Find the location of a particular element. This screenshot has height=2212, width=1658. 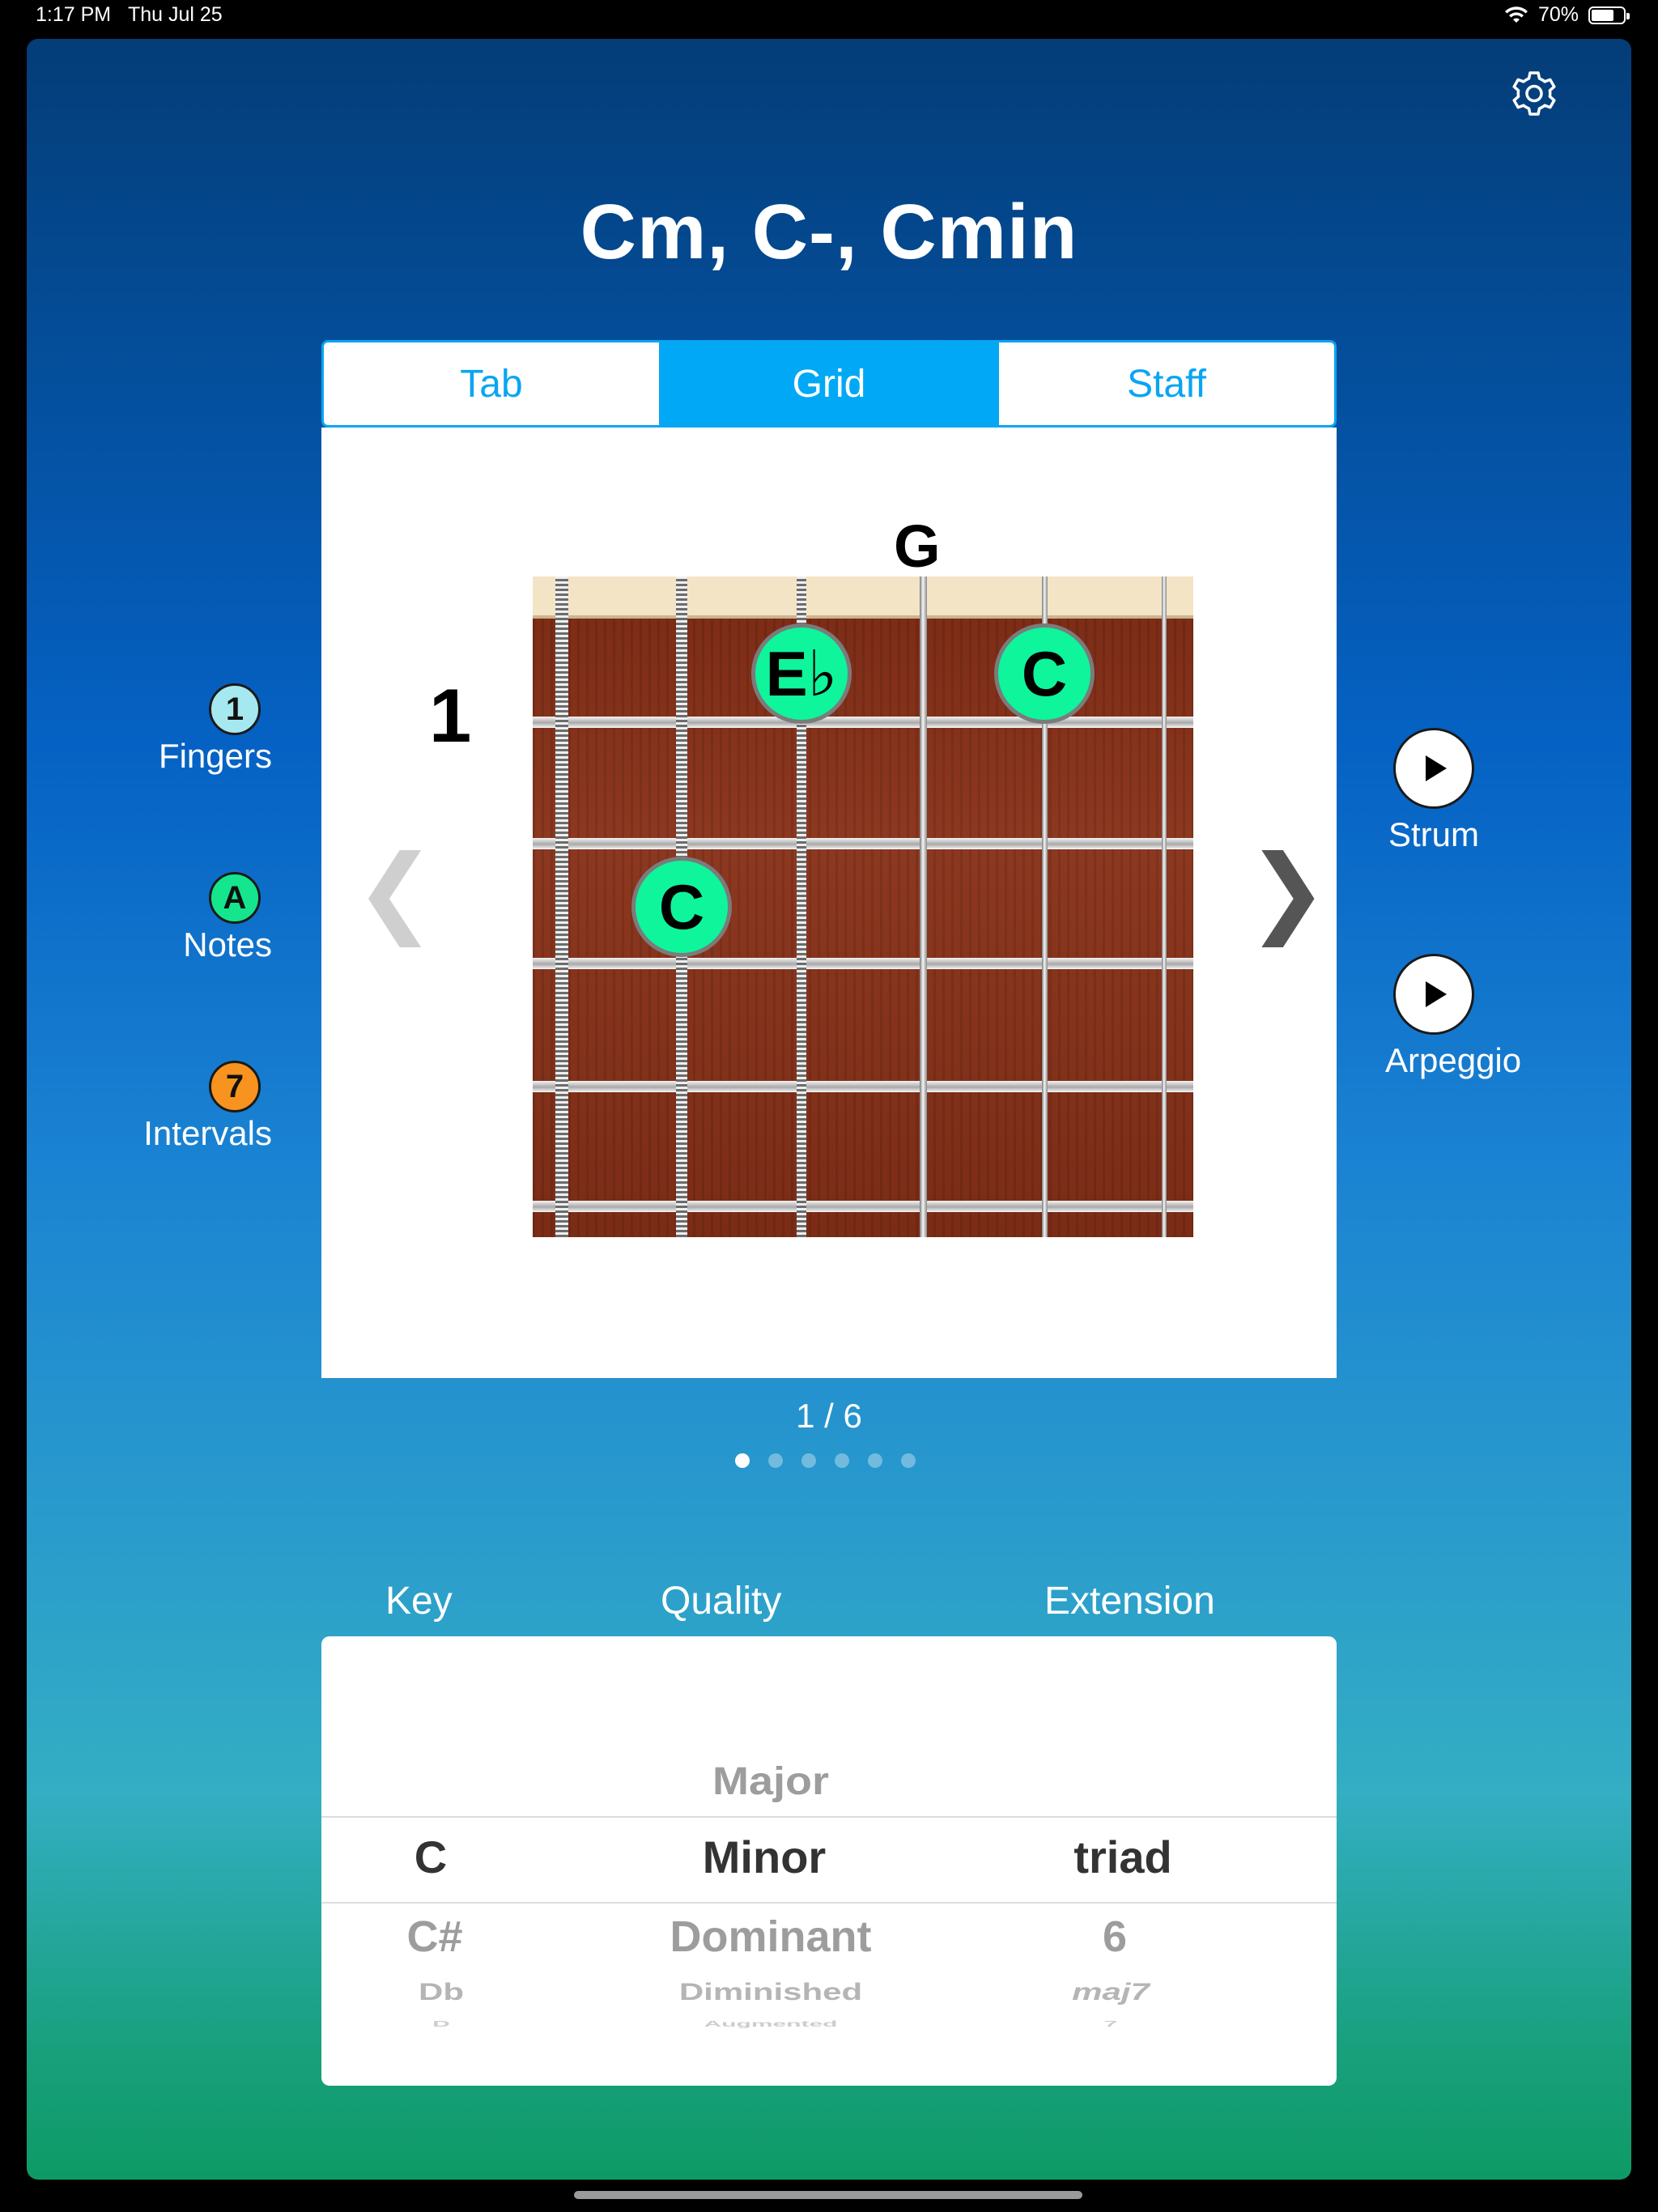

quality-column-header: Quality is located at coordinates (721, 1602).